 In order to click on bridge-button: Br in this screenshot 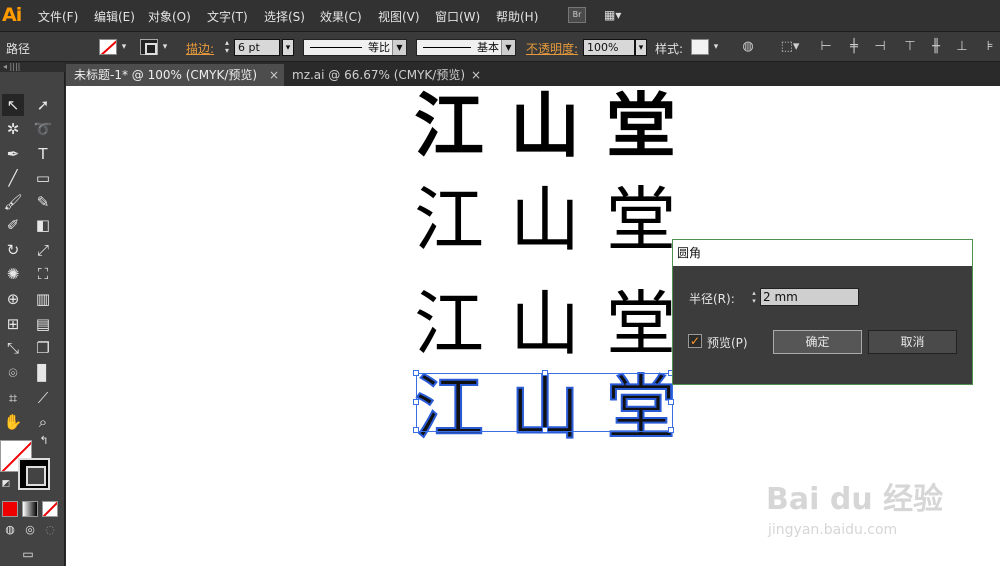, I will do `click(577, 15)`.